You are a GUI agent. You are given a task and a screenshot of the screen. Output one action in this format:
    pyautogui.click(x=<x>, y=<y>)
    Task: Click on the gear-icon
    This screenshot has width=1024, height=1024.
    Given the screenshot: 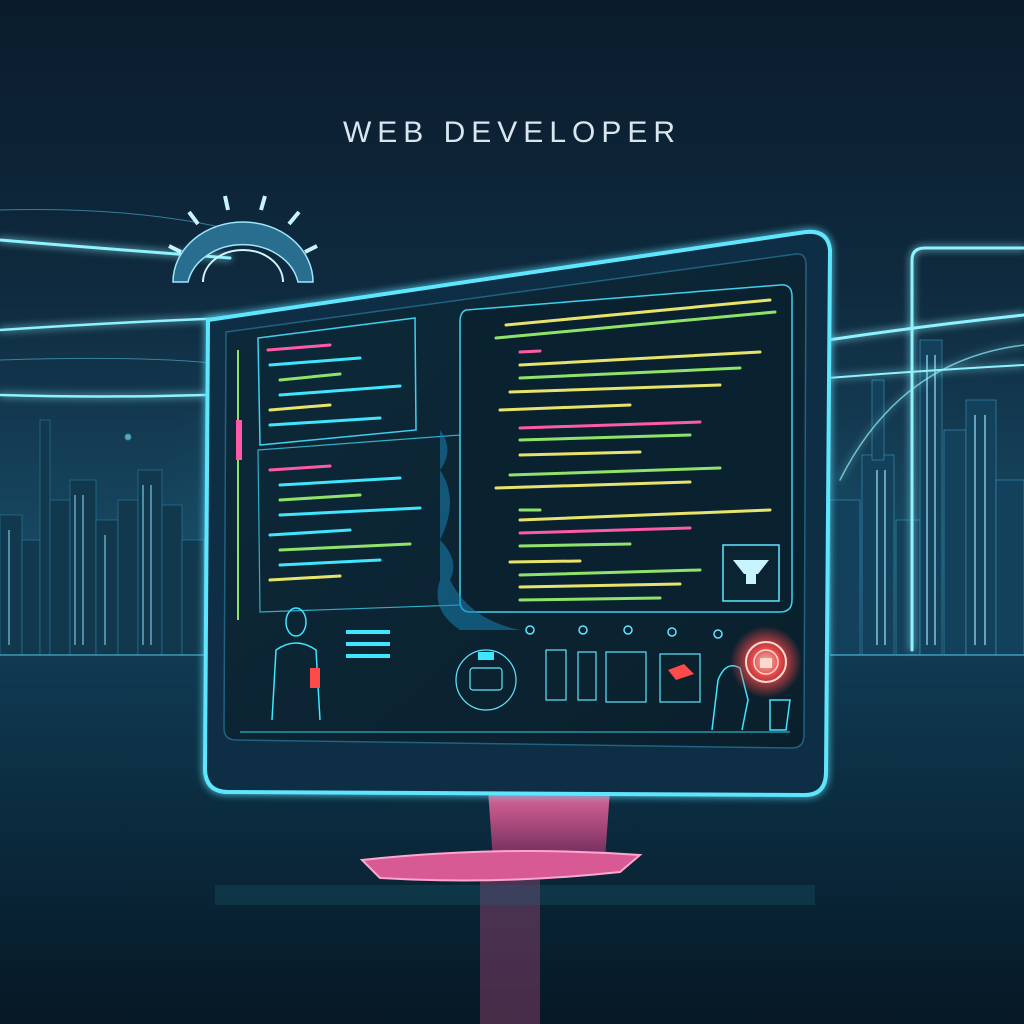 What is the action you would take?
    pyautogui.click(x=243, y=239)
    